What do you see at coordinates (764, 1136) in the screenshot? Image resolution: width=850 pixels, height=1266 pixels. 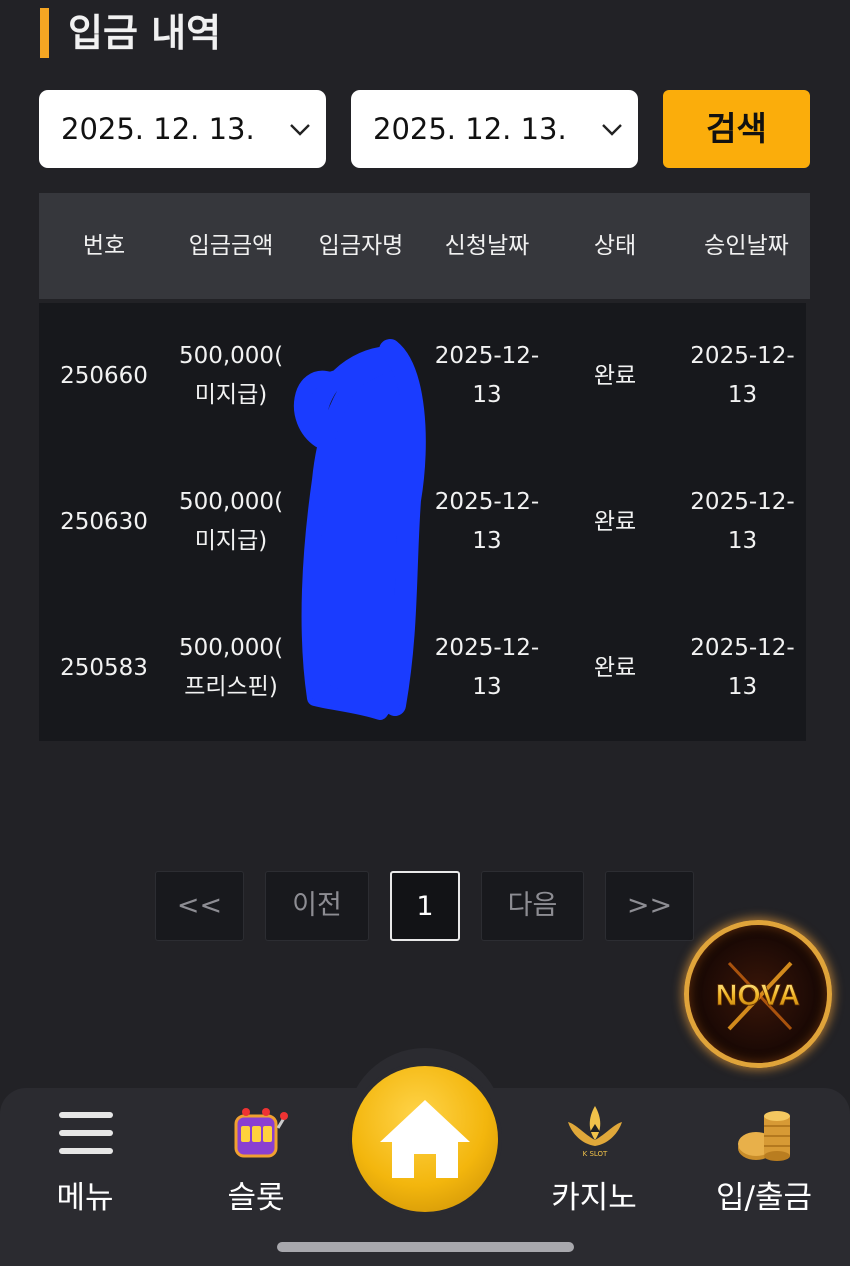 I see `coins-icon` at bounding box center [764, 1136].